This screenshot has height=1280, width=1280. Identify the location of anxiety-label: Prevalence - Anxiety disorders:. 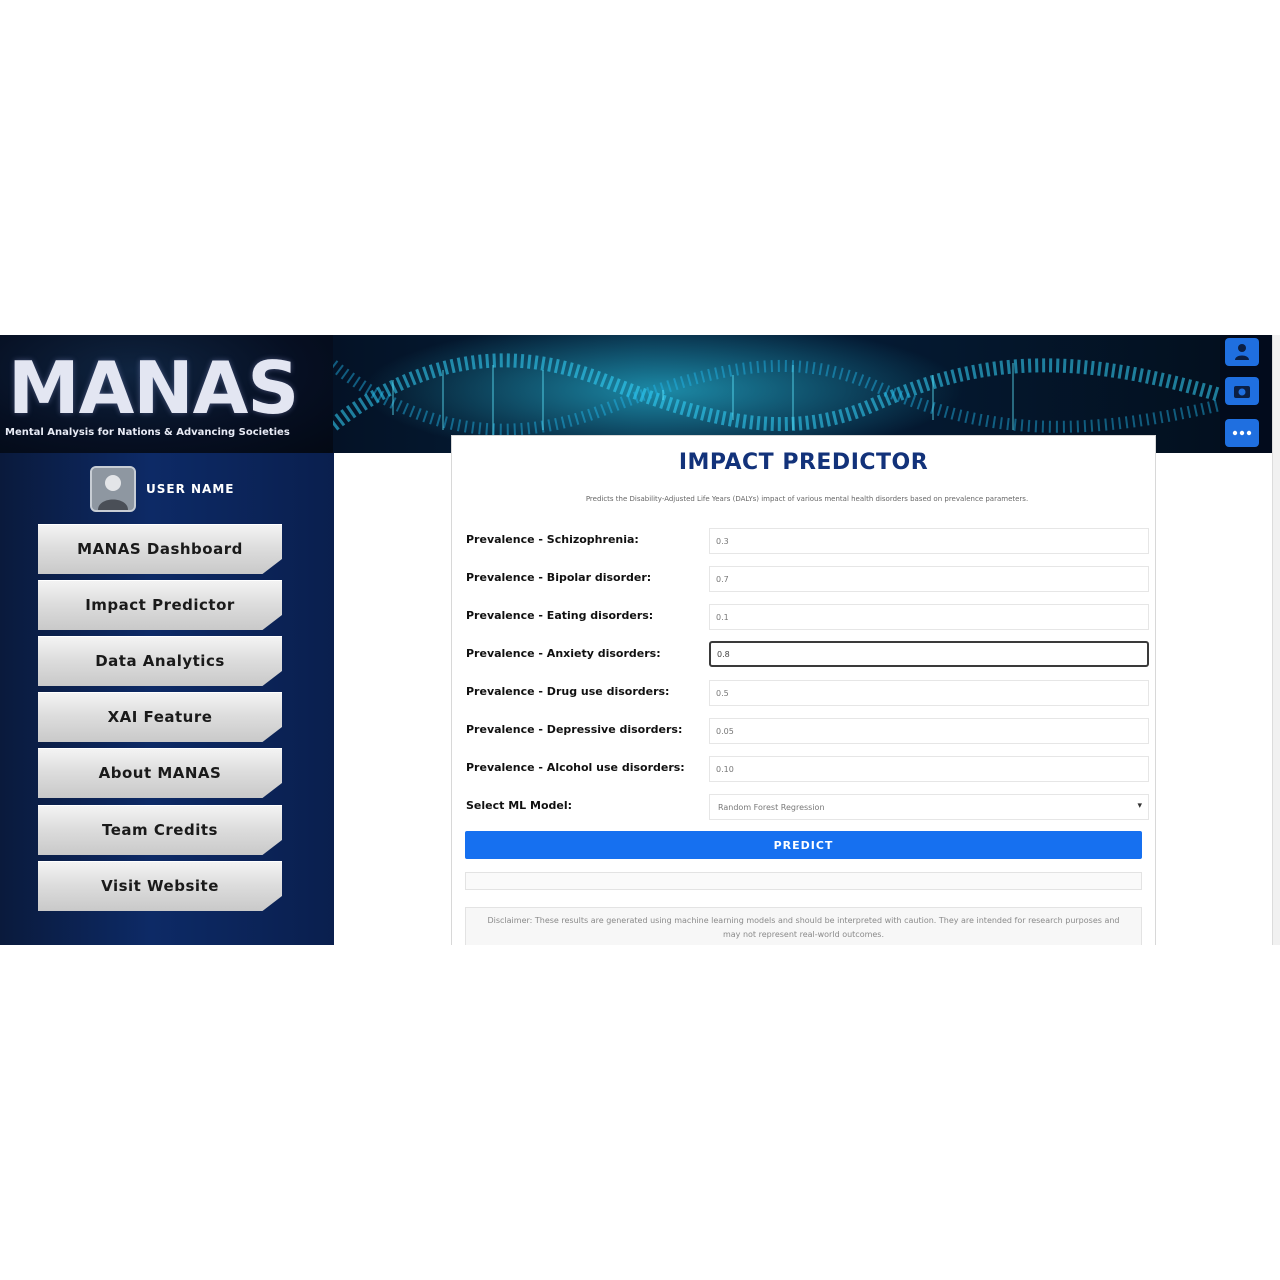
(563, 653).